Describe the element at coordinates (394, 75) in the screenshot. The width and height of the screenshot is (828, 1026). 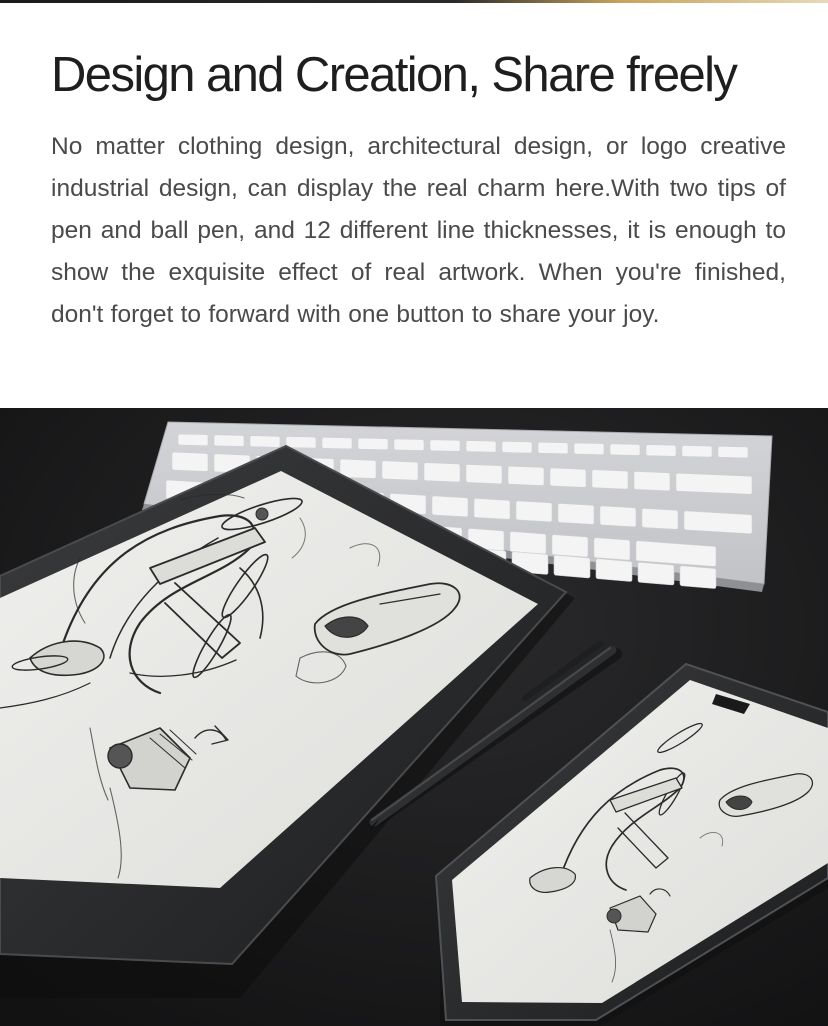
I see `headline: Design and Creation, Share freely` at that location.